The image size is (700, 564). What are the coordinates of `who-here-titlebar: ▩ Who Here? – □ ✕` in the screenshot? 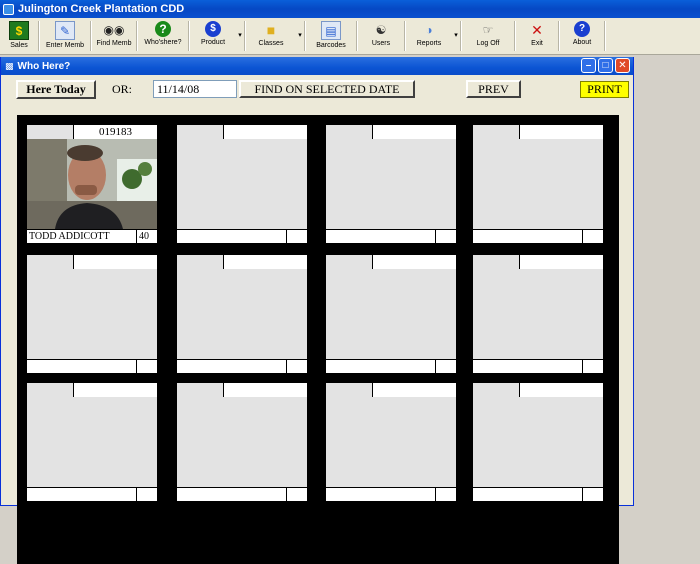 It's located at (317, 66).